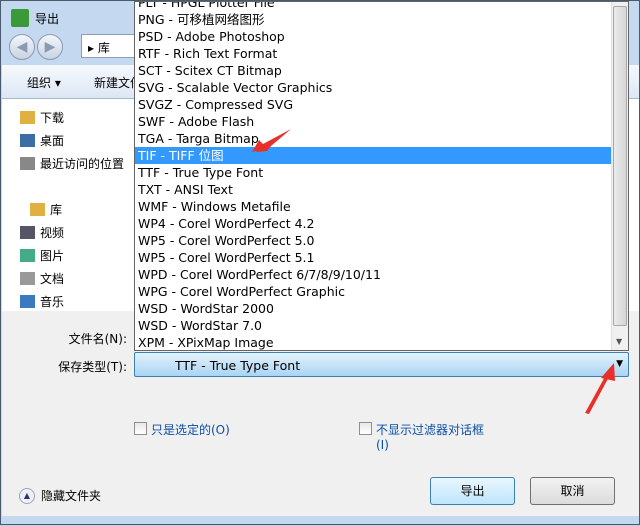 This screenshot has width=640, height=526. What do you see at coordinates (271, 140) in the screenshot?
I see `annotation-arrow-list` at bounding box center [271, 140].